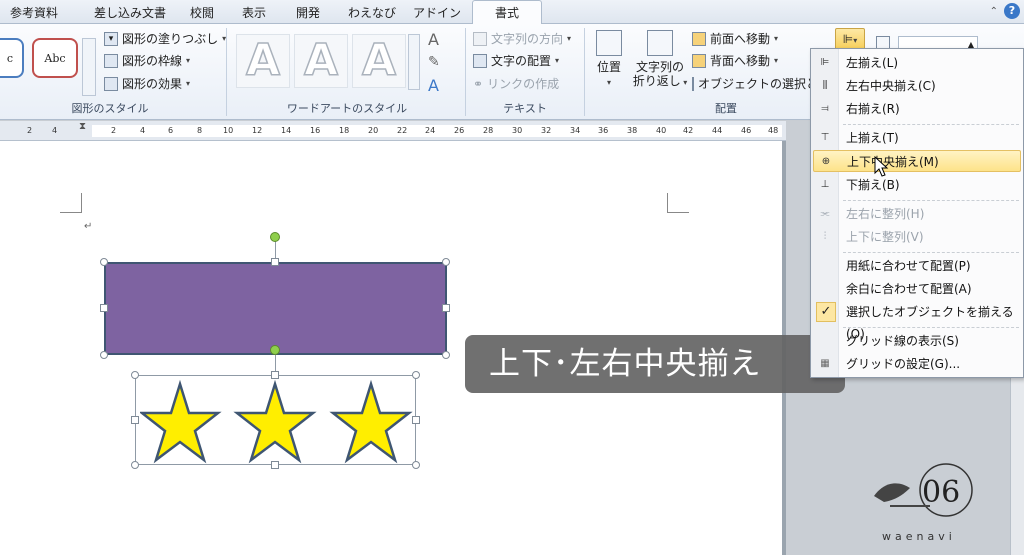  What do you see at coordinates (88, 226) in the screenshot?
I see `paragraph-mark-icon: ↵` at bounding box center [88, 226].